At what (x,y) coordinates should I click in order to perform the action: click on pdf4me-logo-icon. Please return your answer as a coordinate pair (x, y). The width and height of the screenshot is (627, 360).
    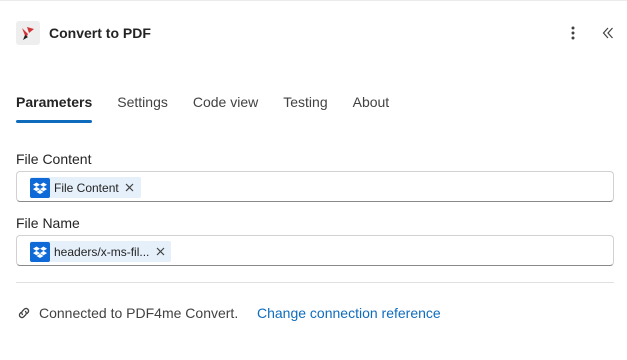
    Looking at the image, I should click on (28, 33).